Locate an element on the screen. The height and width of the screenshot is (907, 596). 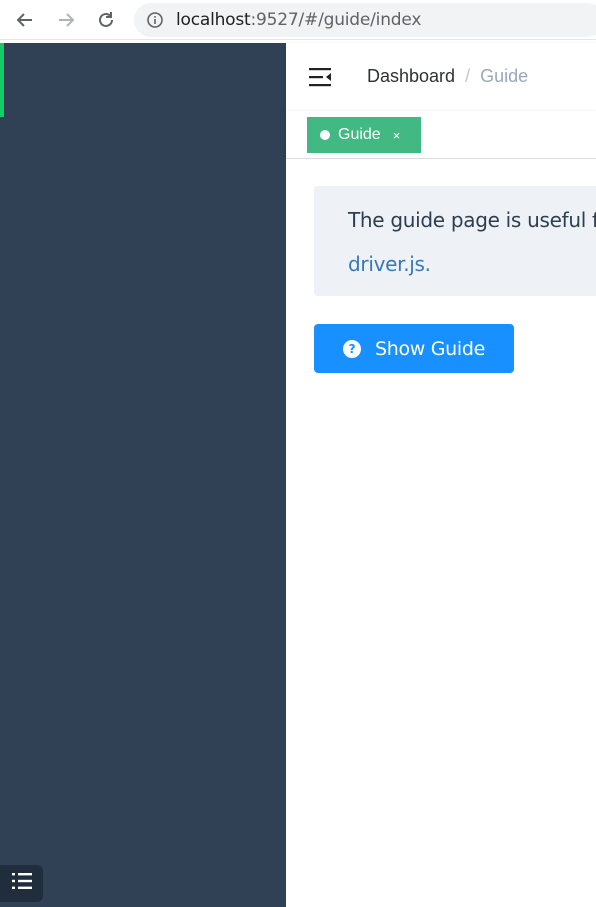
url-text: localhost:9527/#/guide/index is located at coordinates (299, 20).